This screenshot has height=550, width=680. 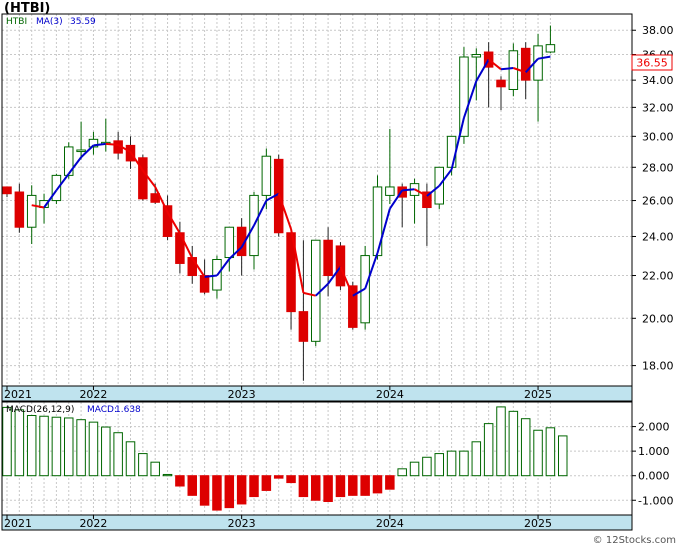 I want to click on price-y-tick-label: 18.00, so click(x=658, y=366).